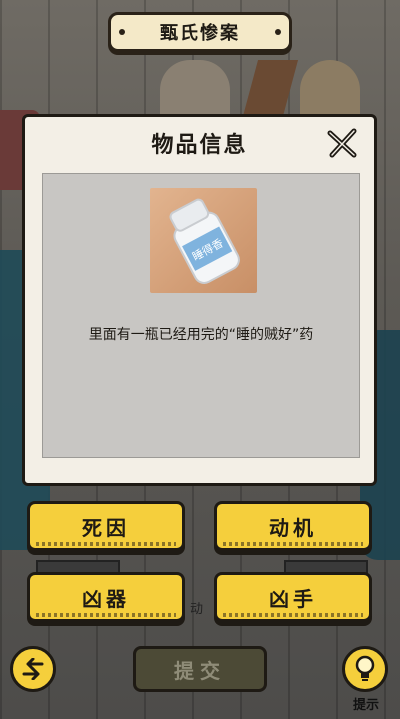 The image size is (400, 719). I want to click on hint-button, so click(365, 669).